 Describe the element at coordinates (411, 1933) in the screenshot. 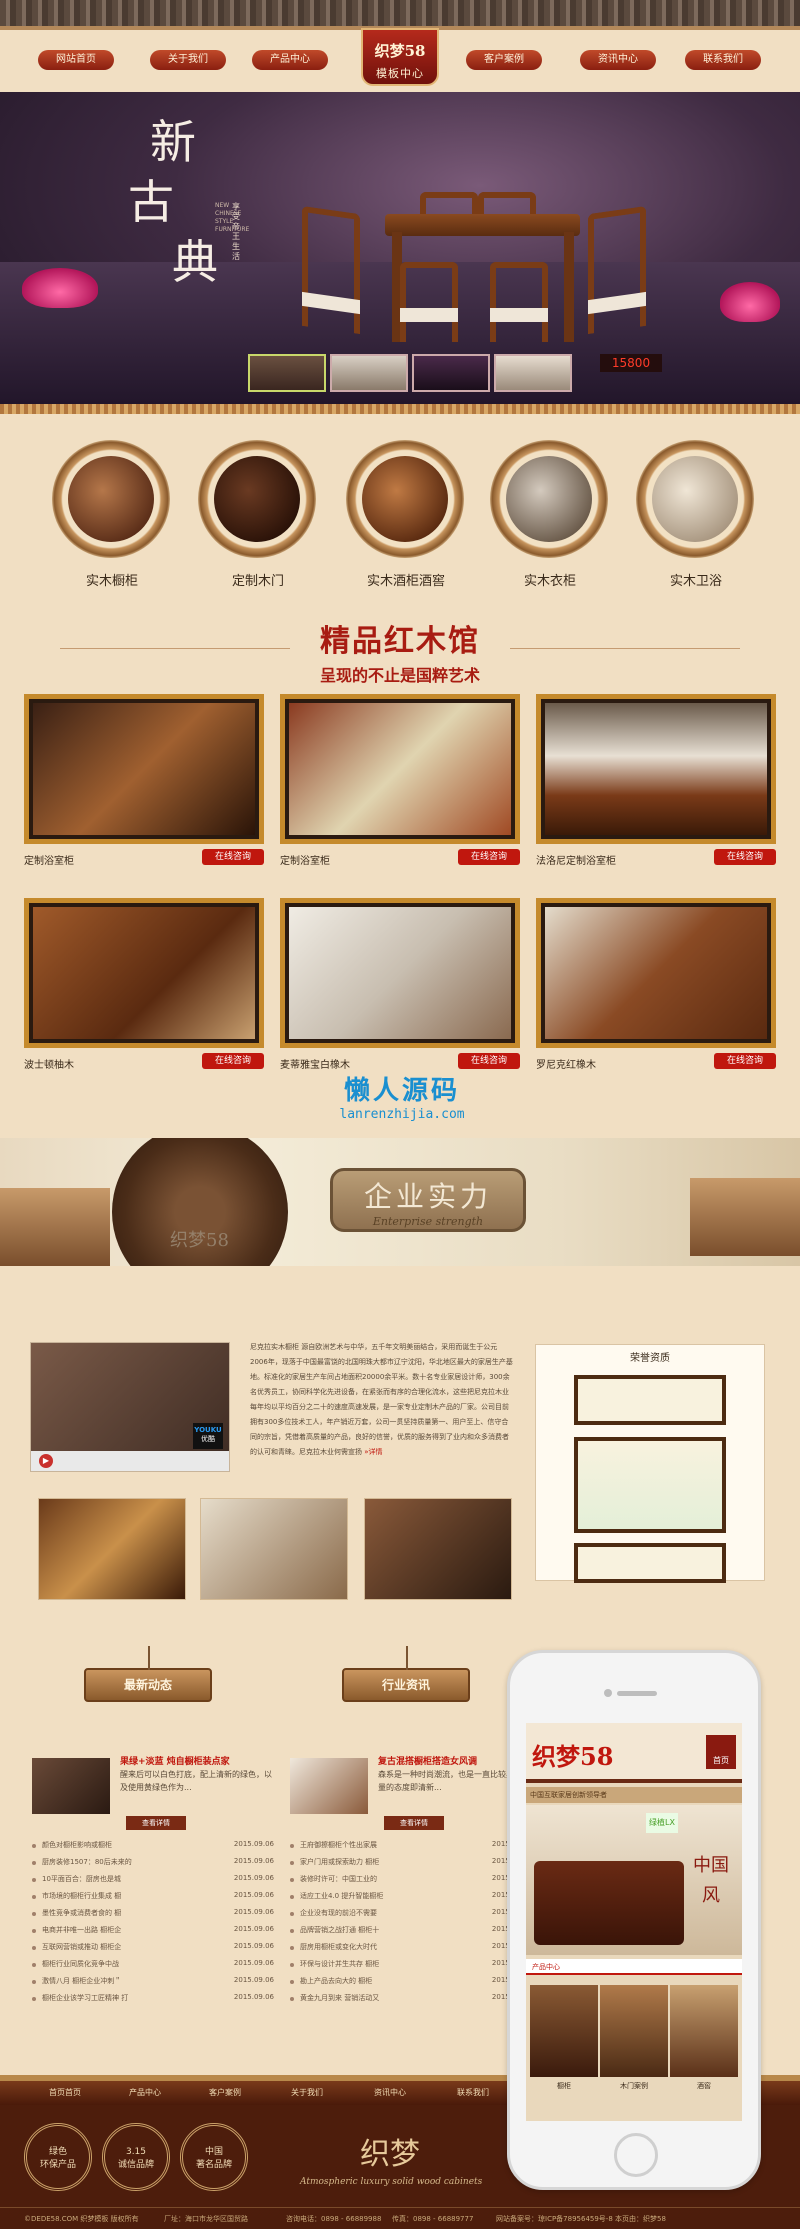

I see `news-item: 品牌营销之战打通 橱柜十2015.09.06` at that location.